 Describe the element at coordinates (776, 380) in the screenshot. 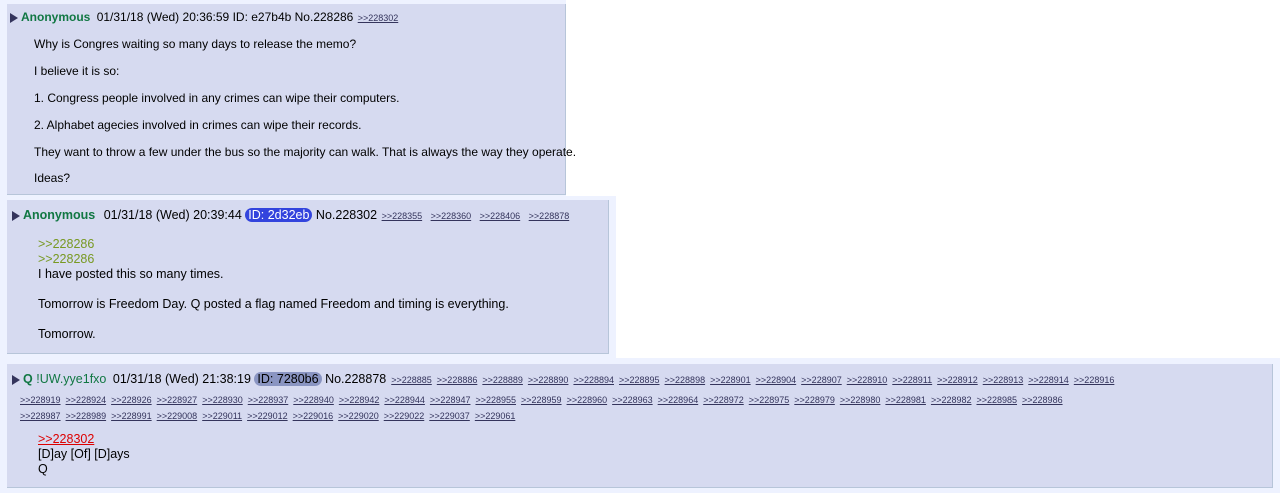

I see `backlink: >>228904` at that location.